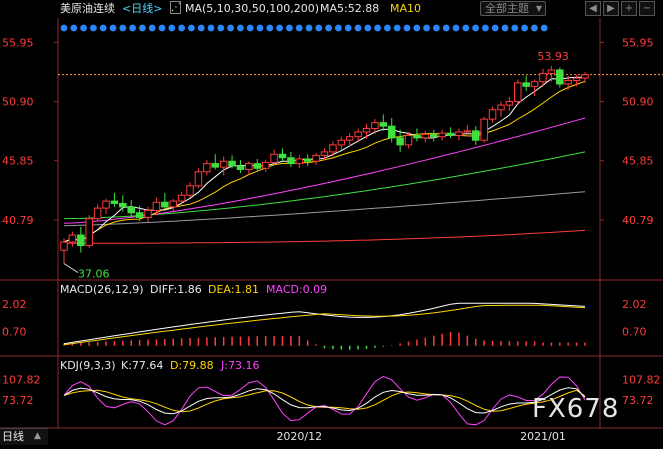 This screenshot has height=449, width=663. Describe the element at coordinates (638, 102) in the screenshot. I see `y-tick-label-right: 50.90` at that location.